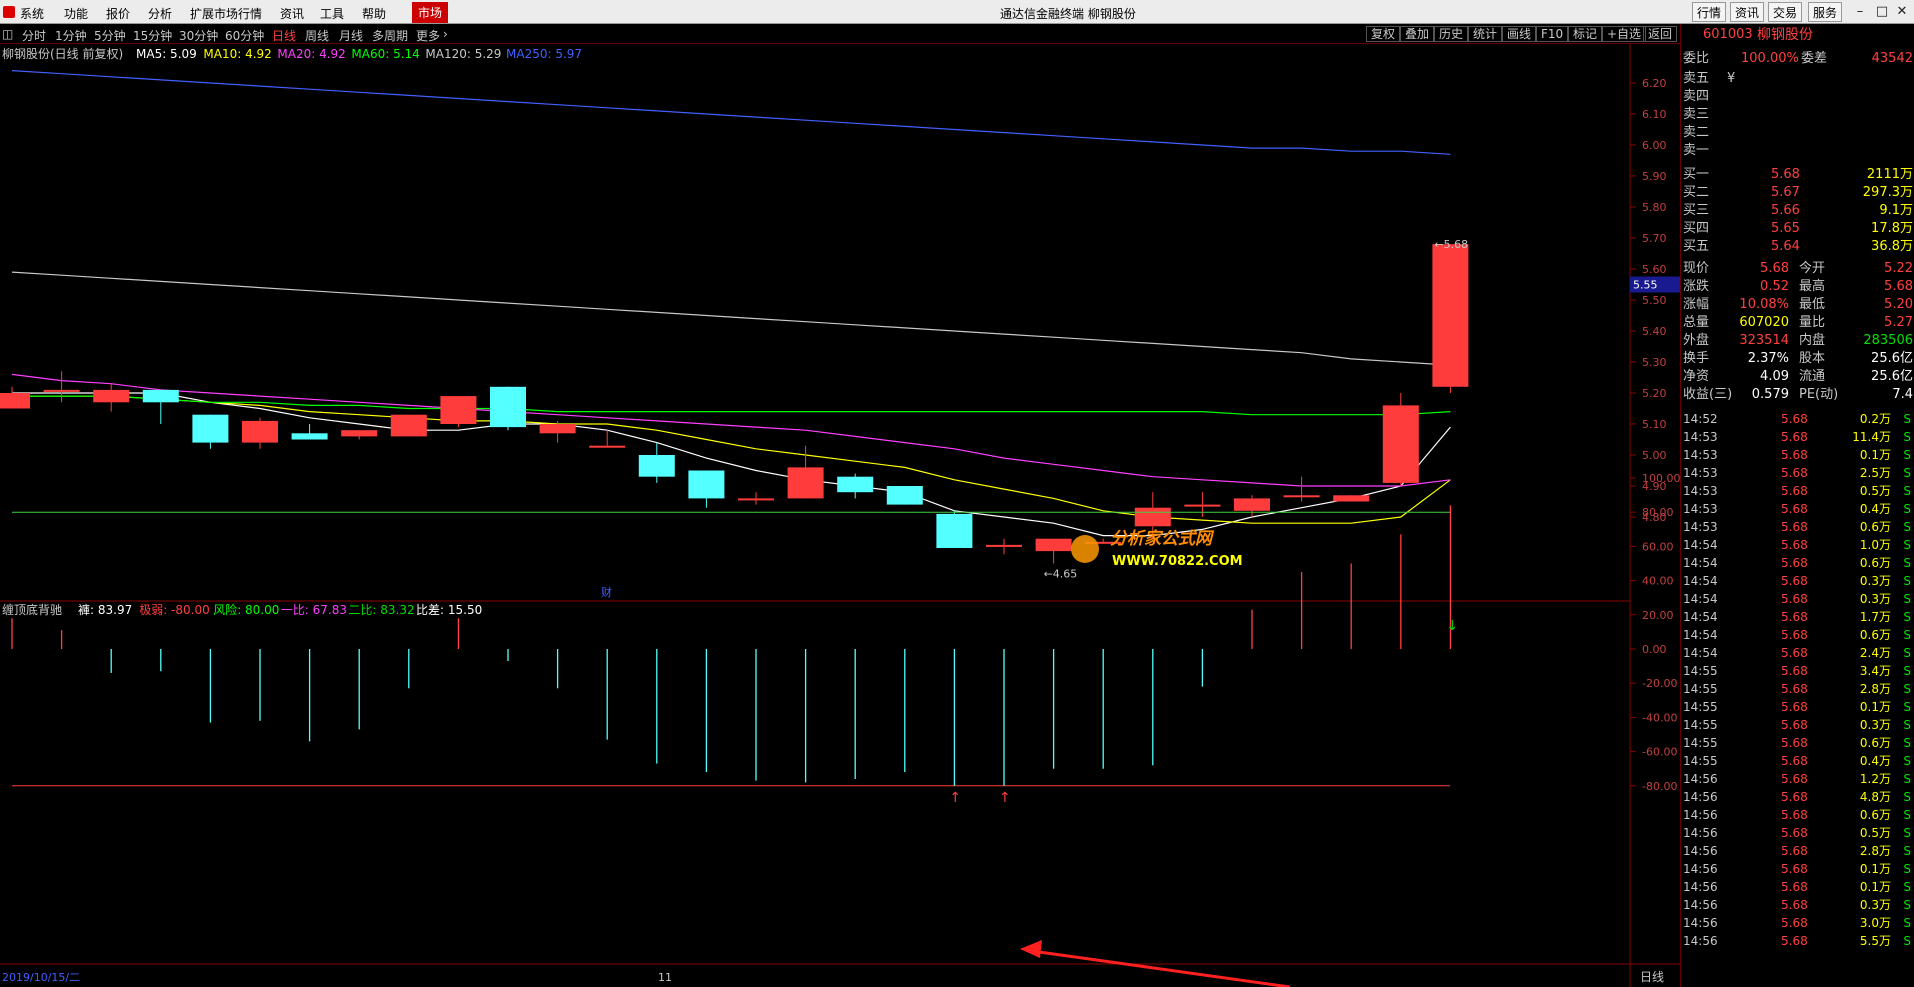 This screenshot has height=987, width=1914. I want to click on news-button: 资讯, so click(1747, 12).